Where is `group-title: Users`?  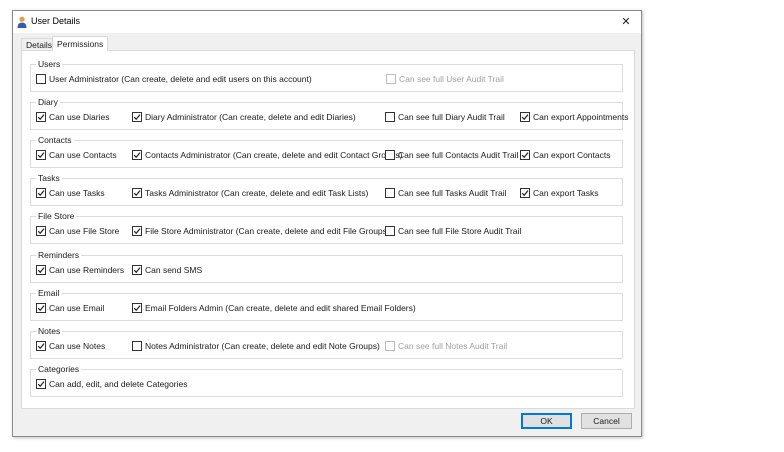 group-title: Users is located at coordinates (49, 64).